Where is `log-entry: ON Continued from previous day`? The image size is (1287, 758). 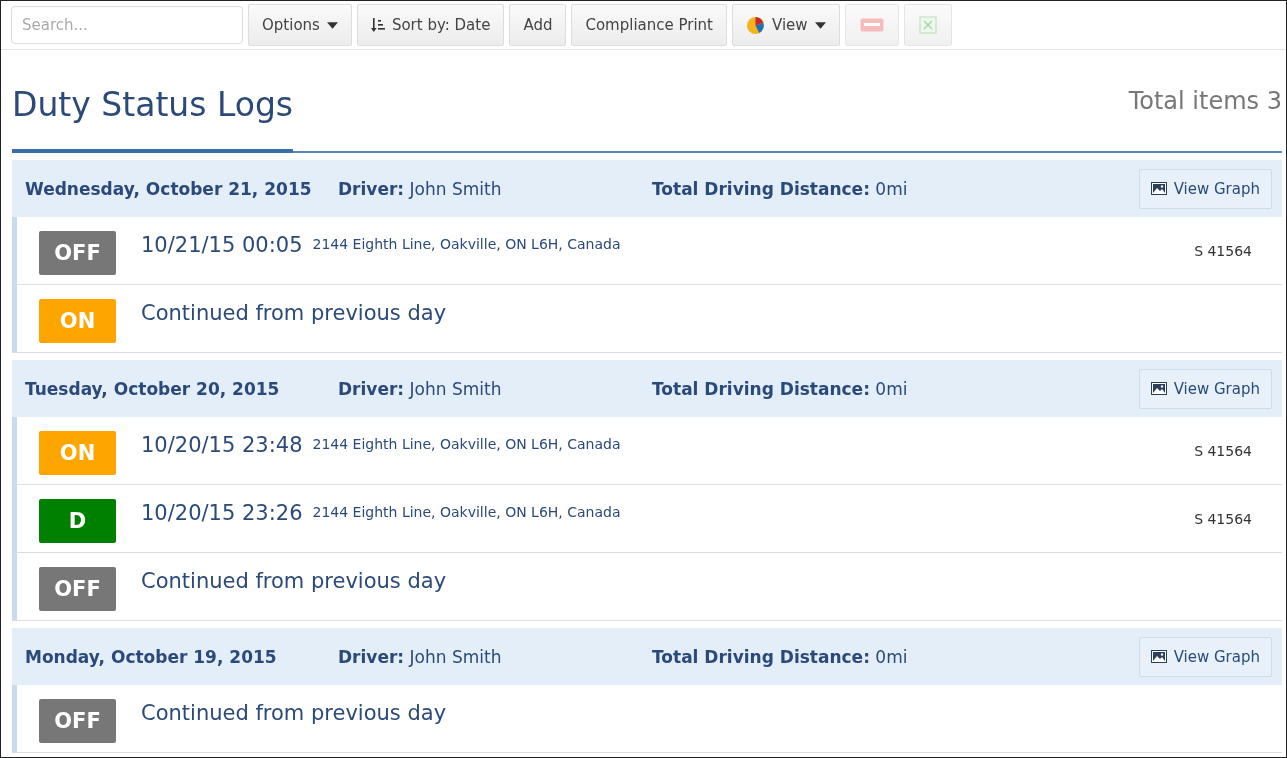 log-entry: ON Continued from previous day is located at coordinates (647, 319).